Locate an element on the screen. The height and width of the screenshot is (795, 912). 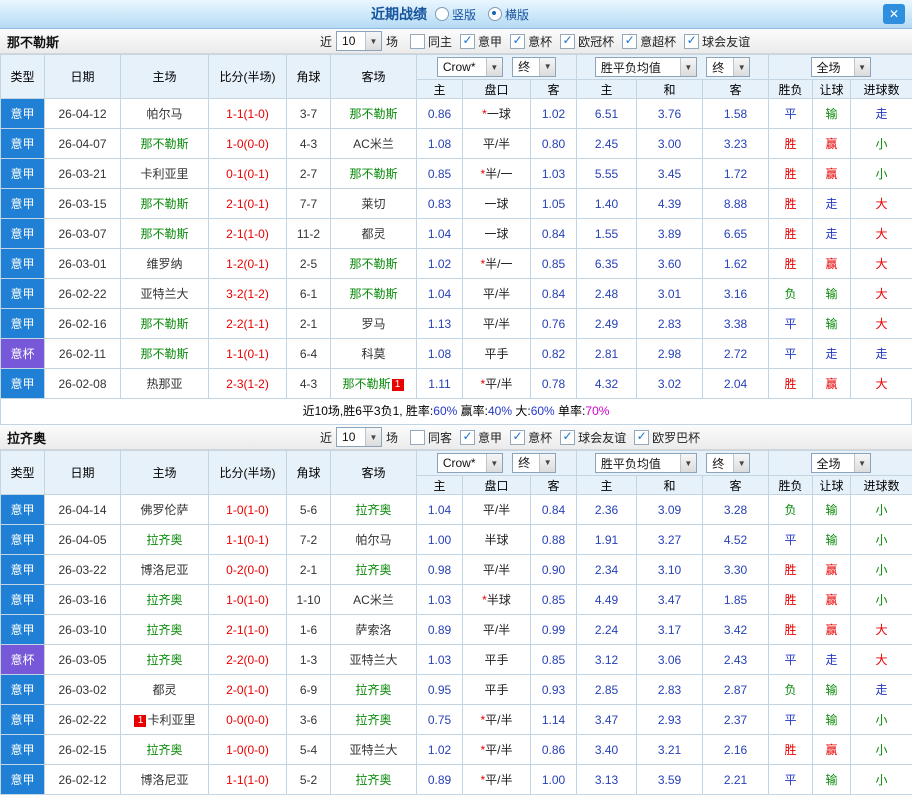
score-cell: 2-1(0-1) is located at coordinates (248, 204).